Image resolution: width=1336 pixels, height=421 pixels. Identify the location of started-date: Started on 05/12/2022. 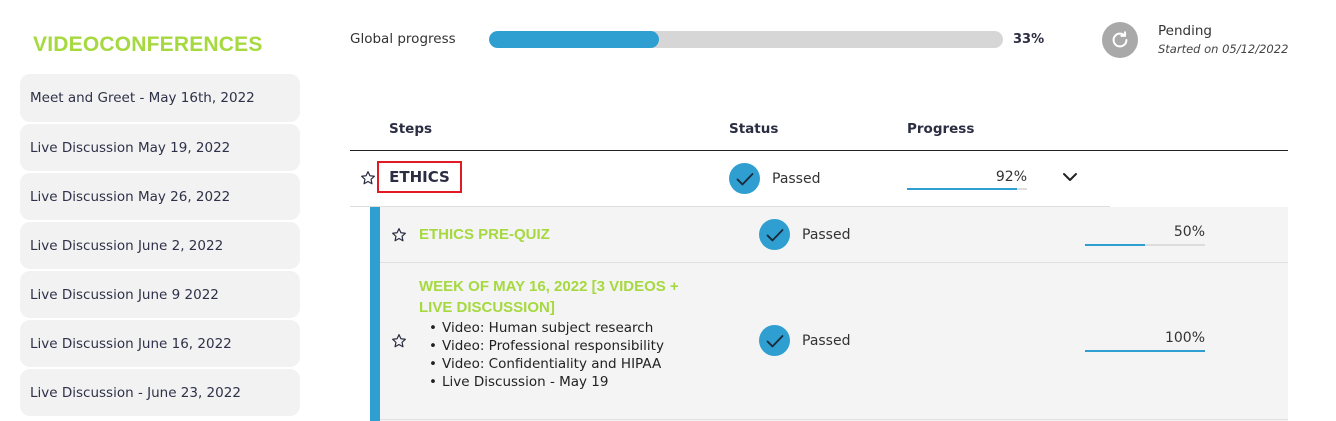
(1223, 49).